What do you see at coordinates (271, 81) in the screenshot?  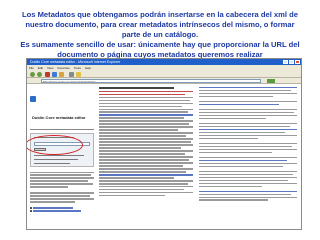 I see `go-button` at bounding box center [271, 81].